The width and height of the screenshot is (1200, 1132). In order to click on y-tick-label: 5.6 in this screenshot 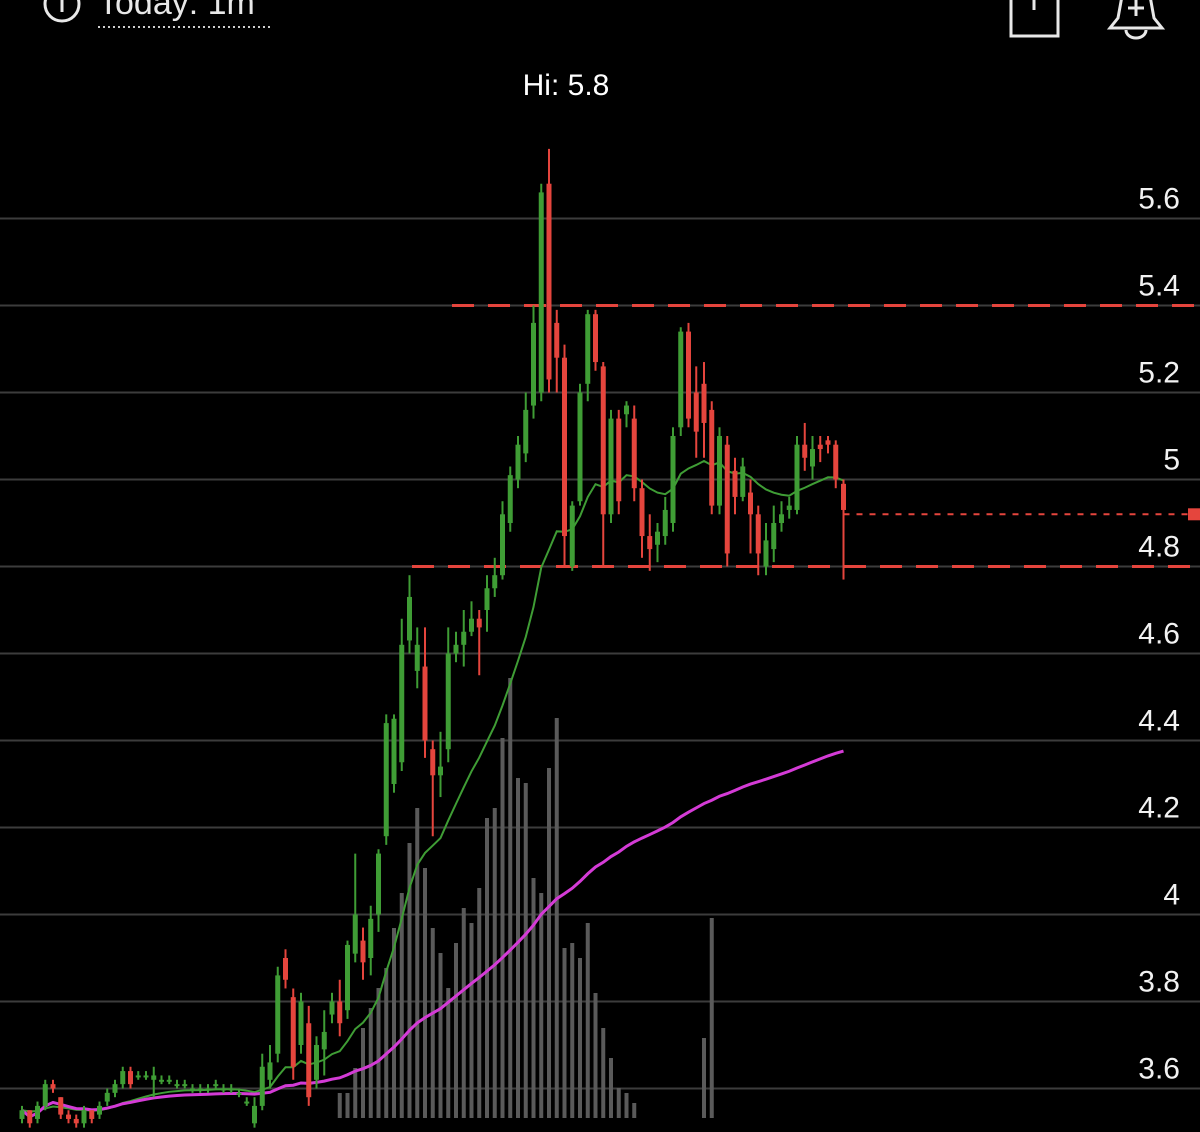, I will do `click(1159, 199)`.